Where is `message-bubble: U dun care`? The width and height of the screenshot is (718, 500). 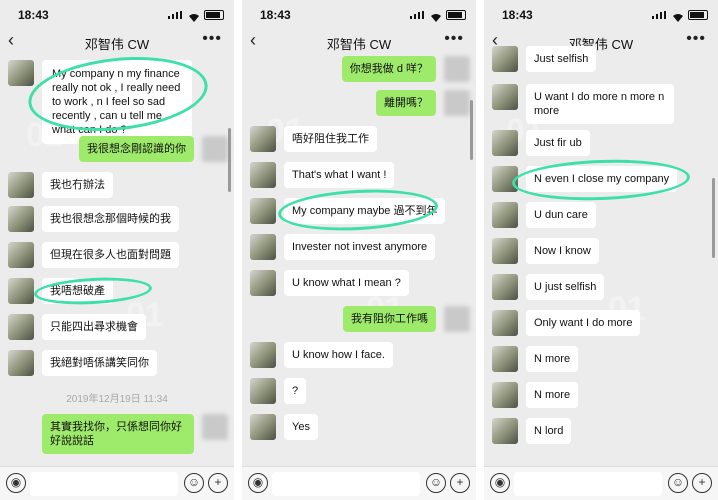
message-bubble: U dun care is located at coordinates (561, 215).